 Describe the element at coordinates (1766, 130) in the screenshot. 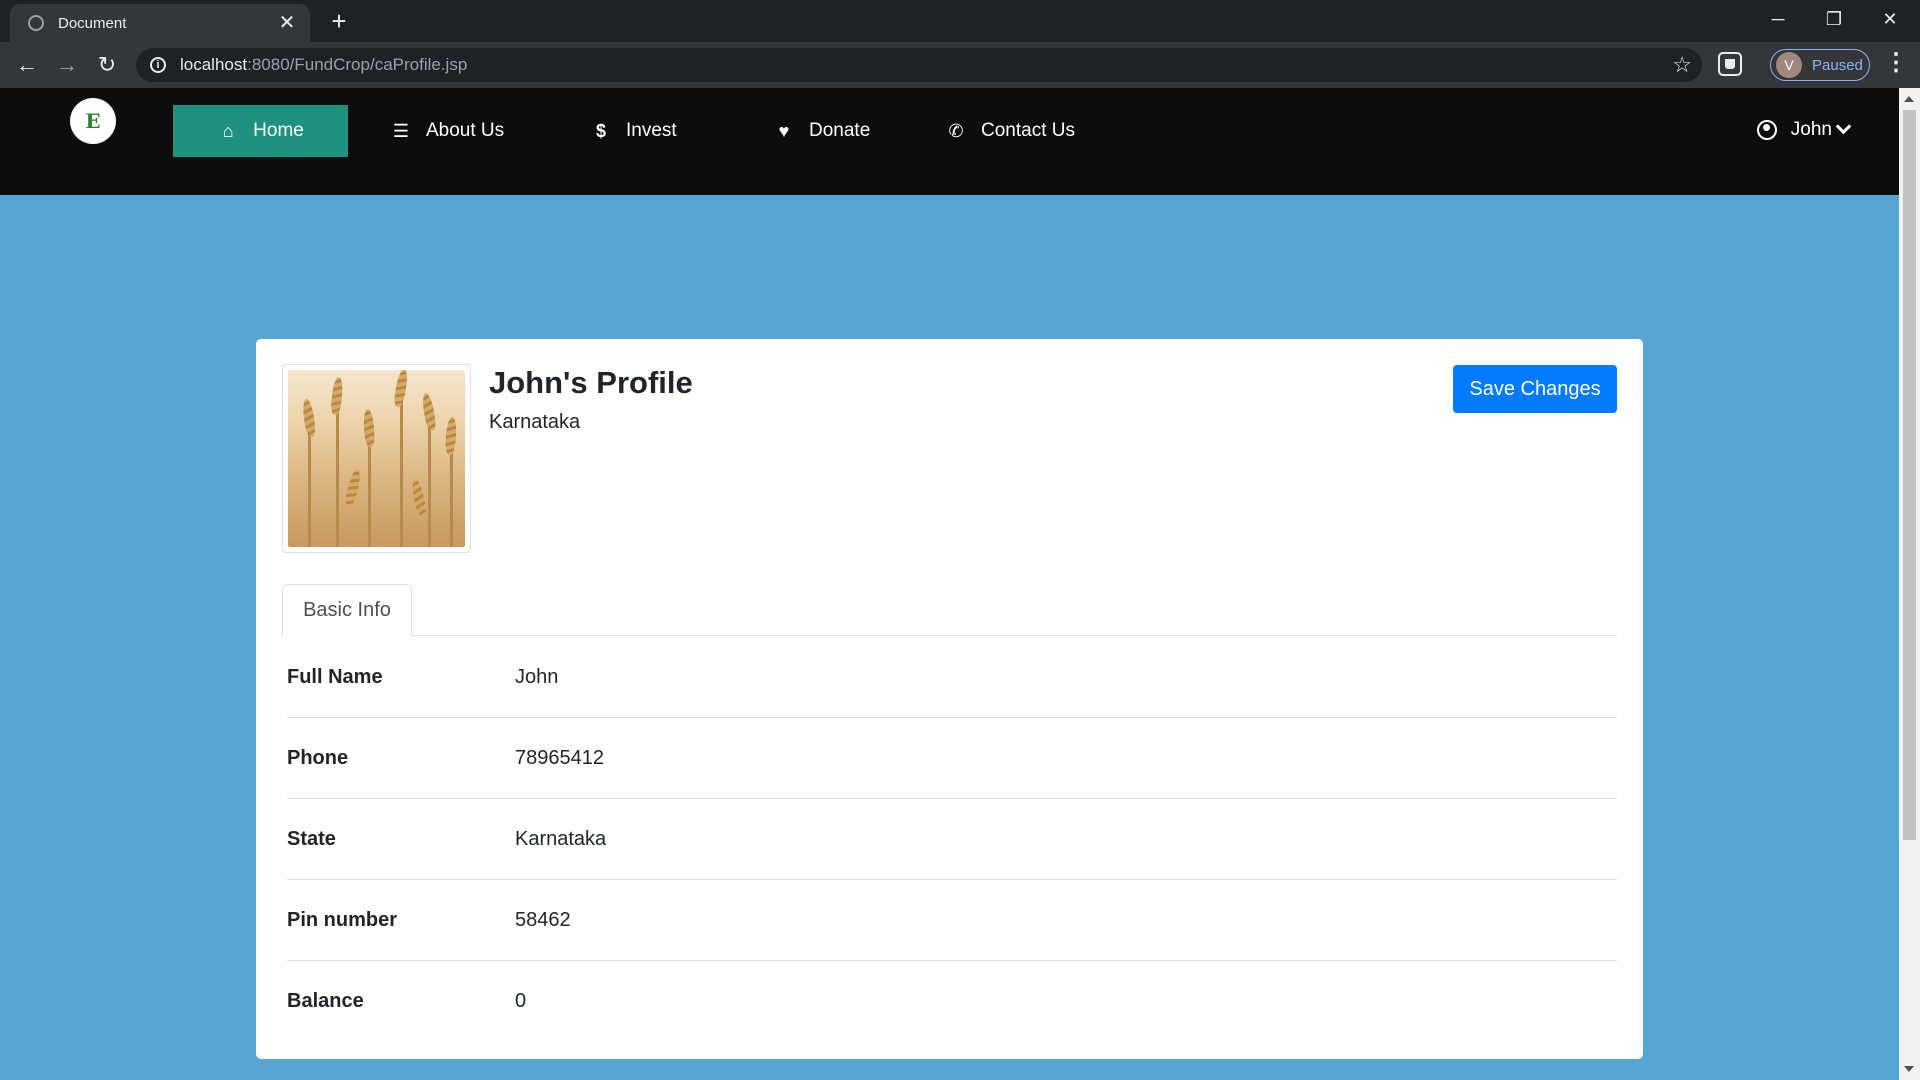

I see `user-circle-icon` at that location.